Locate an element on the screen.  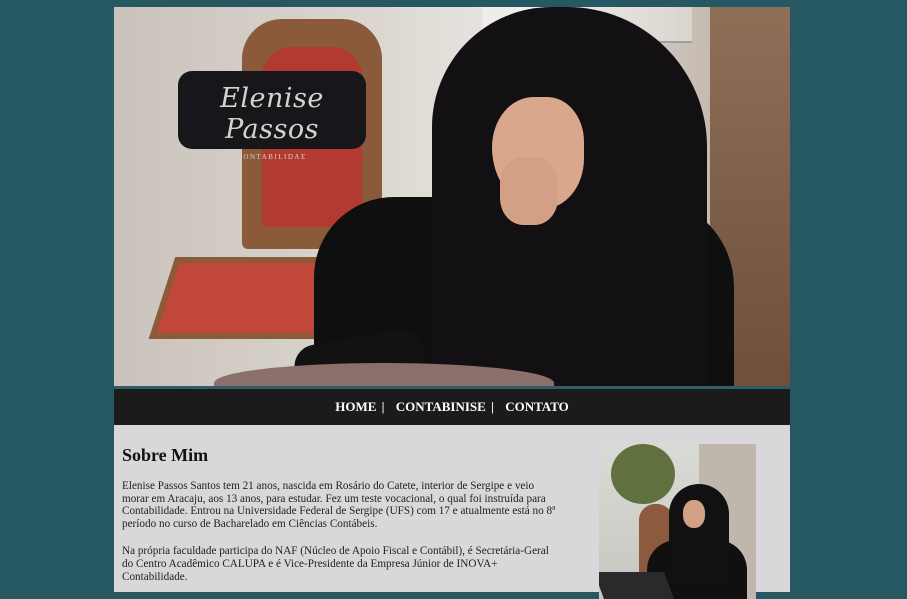
about-title: Sobre Mim is located at coordinates (165, 455).